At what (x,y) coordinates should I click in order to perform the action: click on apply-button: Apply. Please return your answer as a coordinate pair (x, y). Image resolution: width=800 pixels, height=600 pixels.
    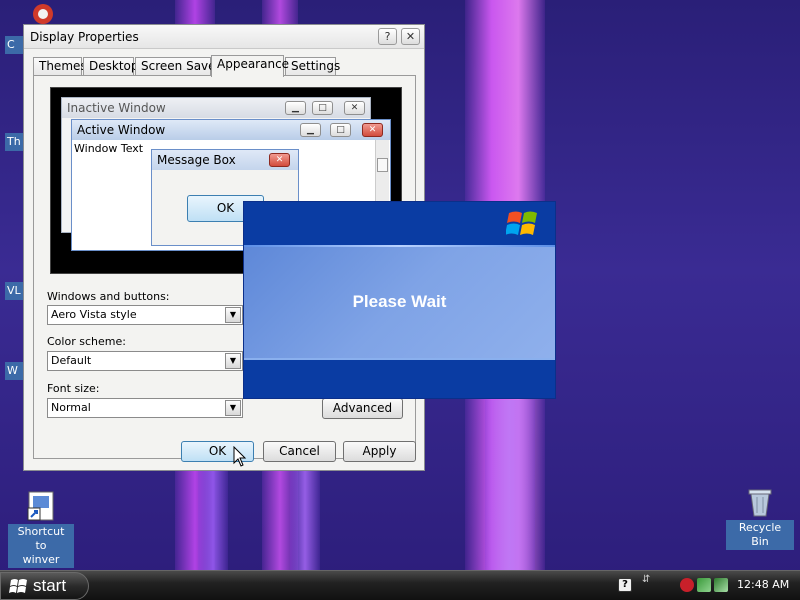
    Looking at the image, I should click on (379, 451).